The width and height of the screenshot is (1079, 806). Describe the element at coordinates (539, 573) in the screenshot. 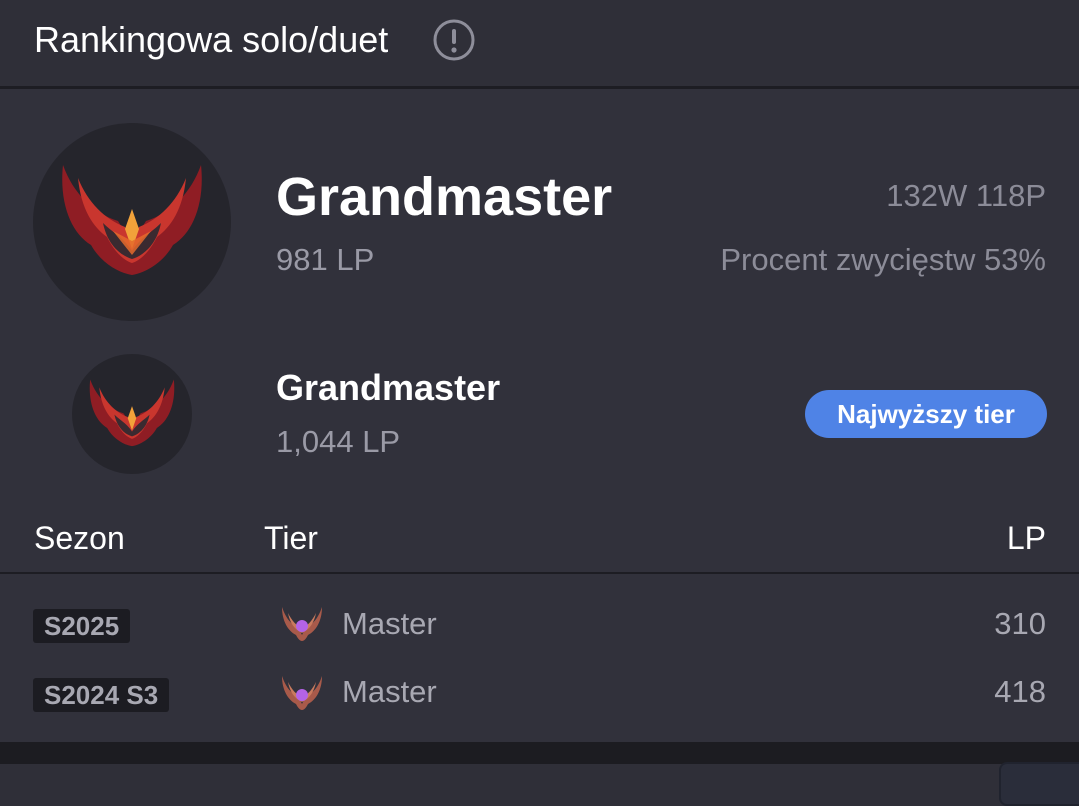

I see `table-divider` at that location.